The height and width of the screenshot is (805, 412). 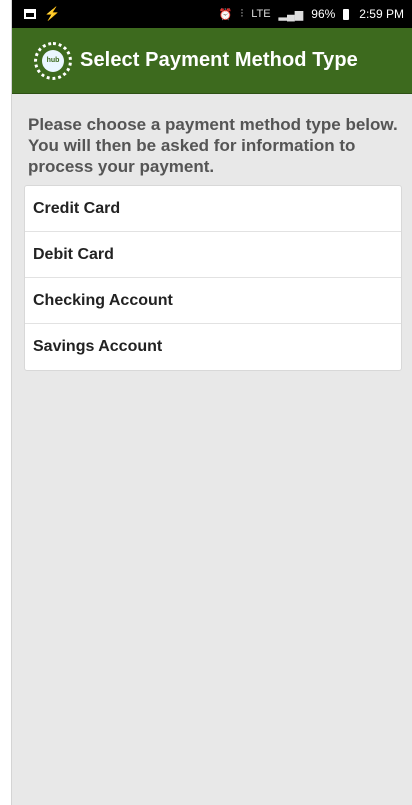 What do you see at coordinates (261, 14) in the screenshot?
I see `lte-label: LTE` at bounding box center [261, 14].